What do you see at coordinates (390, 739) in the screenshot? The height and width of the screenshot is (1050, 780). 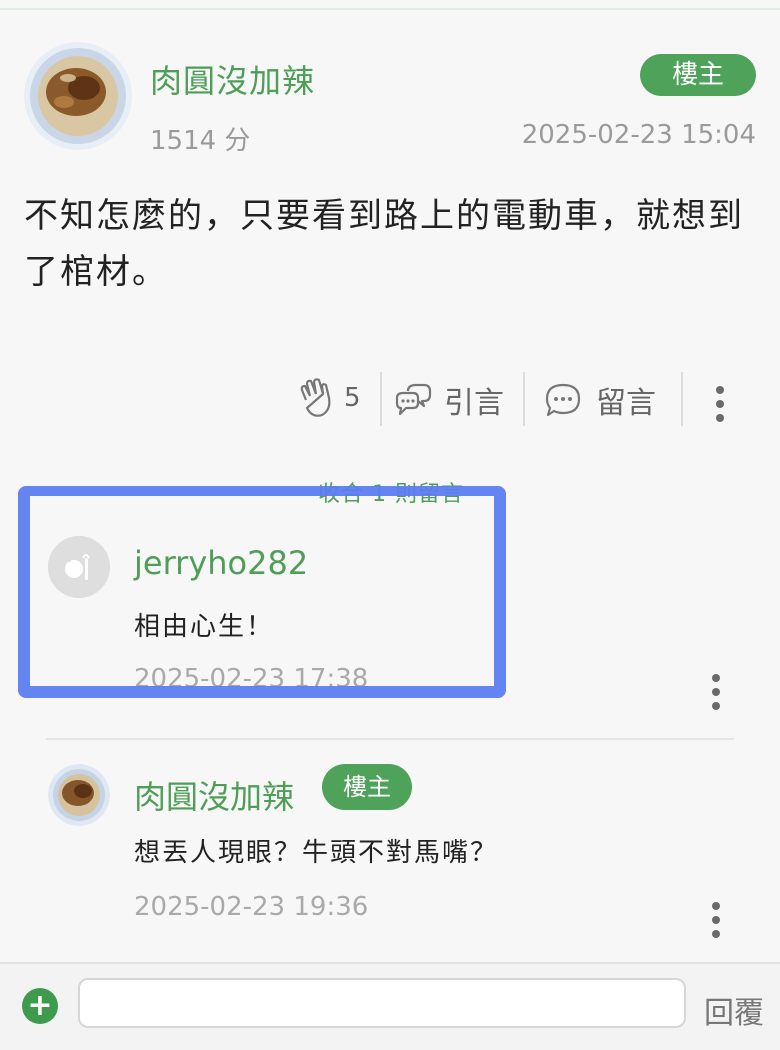 I see `comment-divider` at bounding box center [390, 739].